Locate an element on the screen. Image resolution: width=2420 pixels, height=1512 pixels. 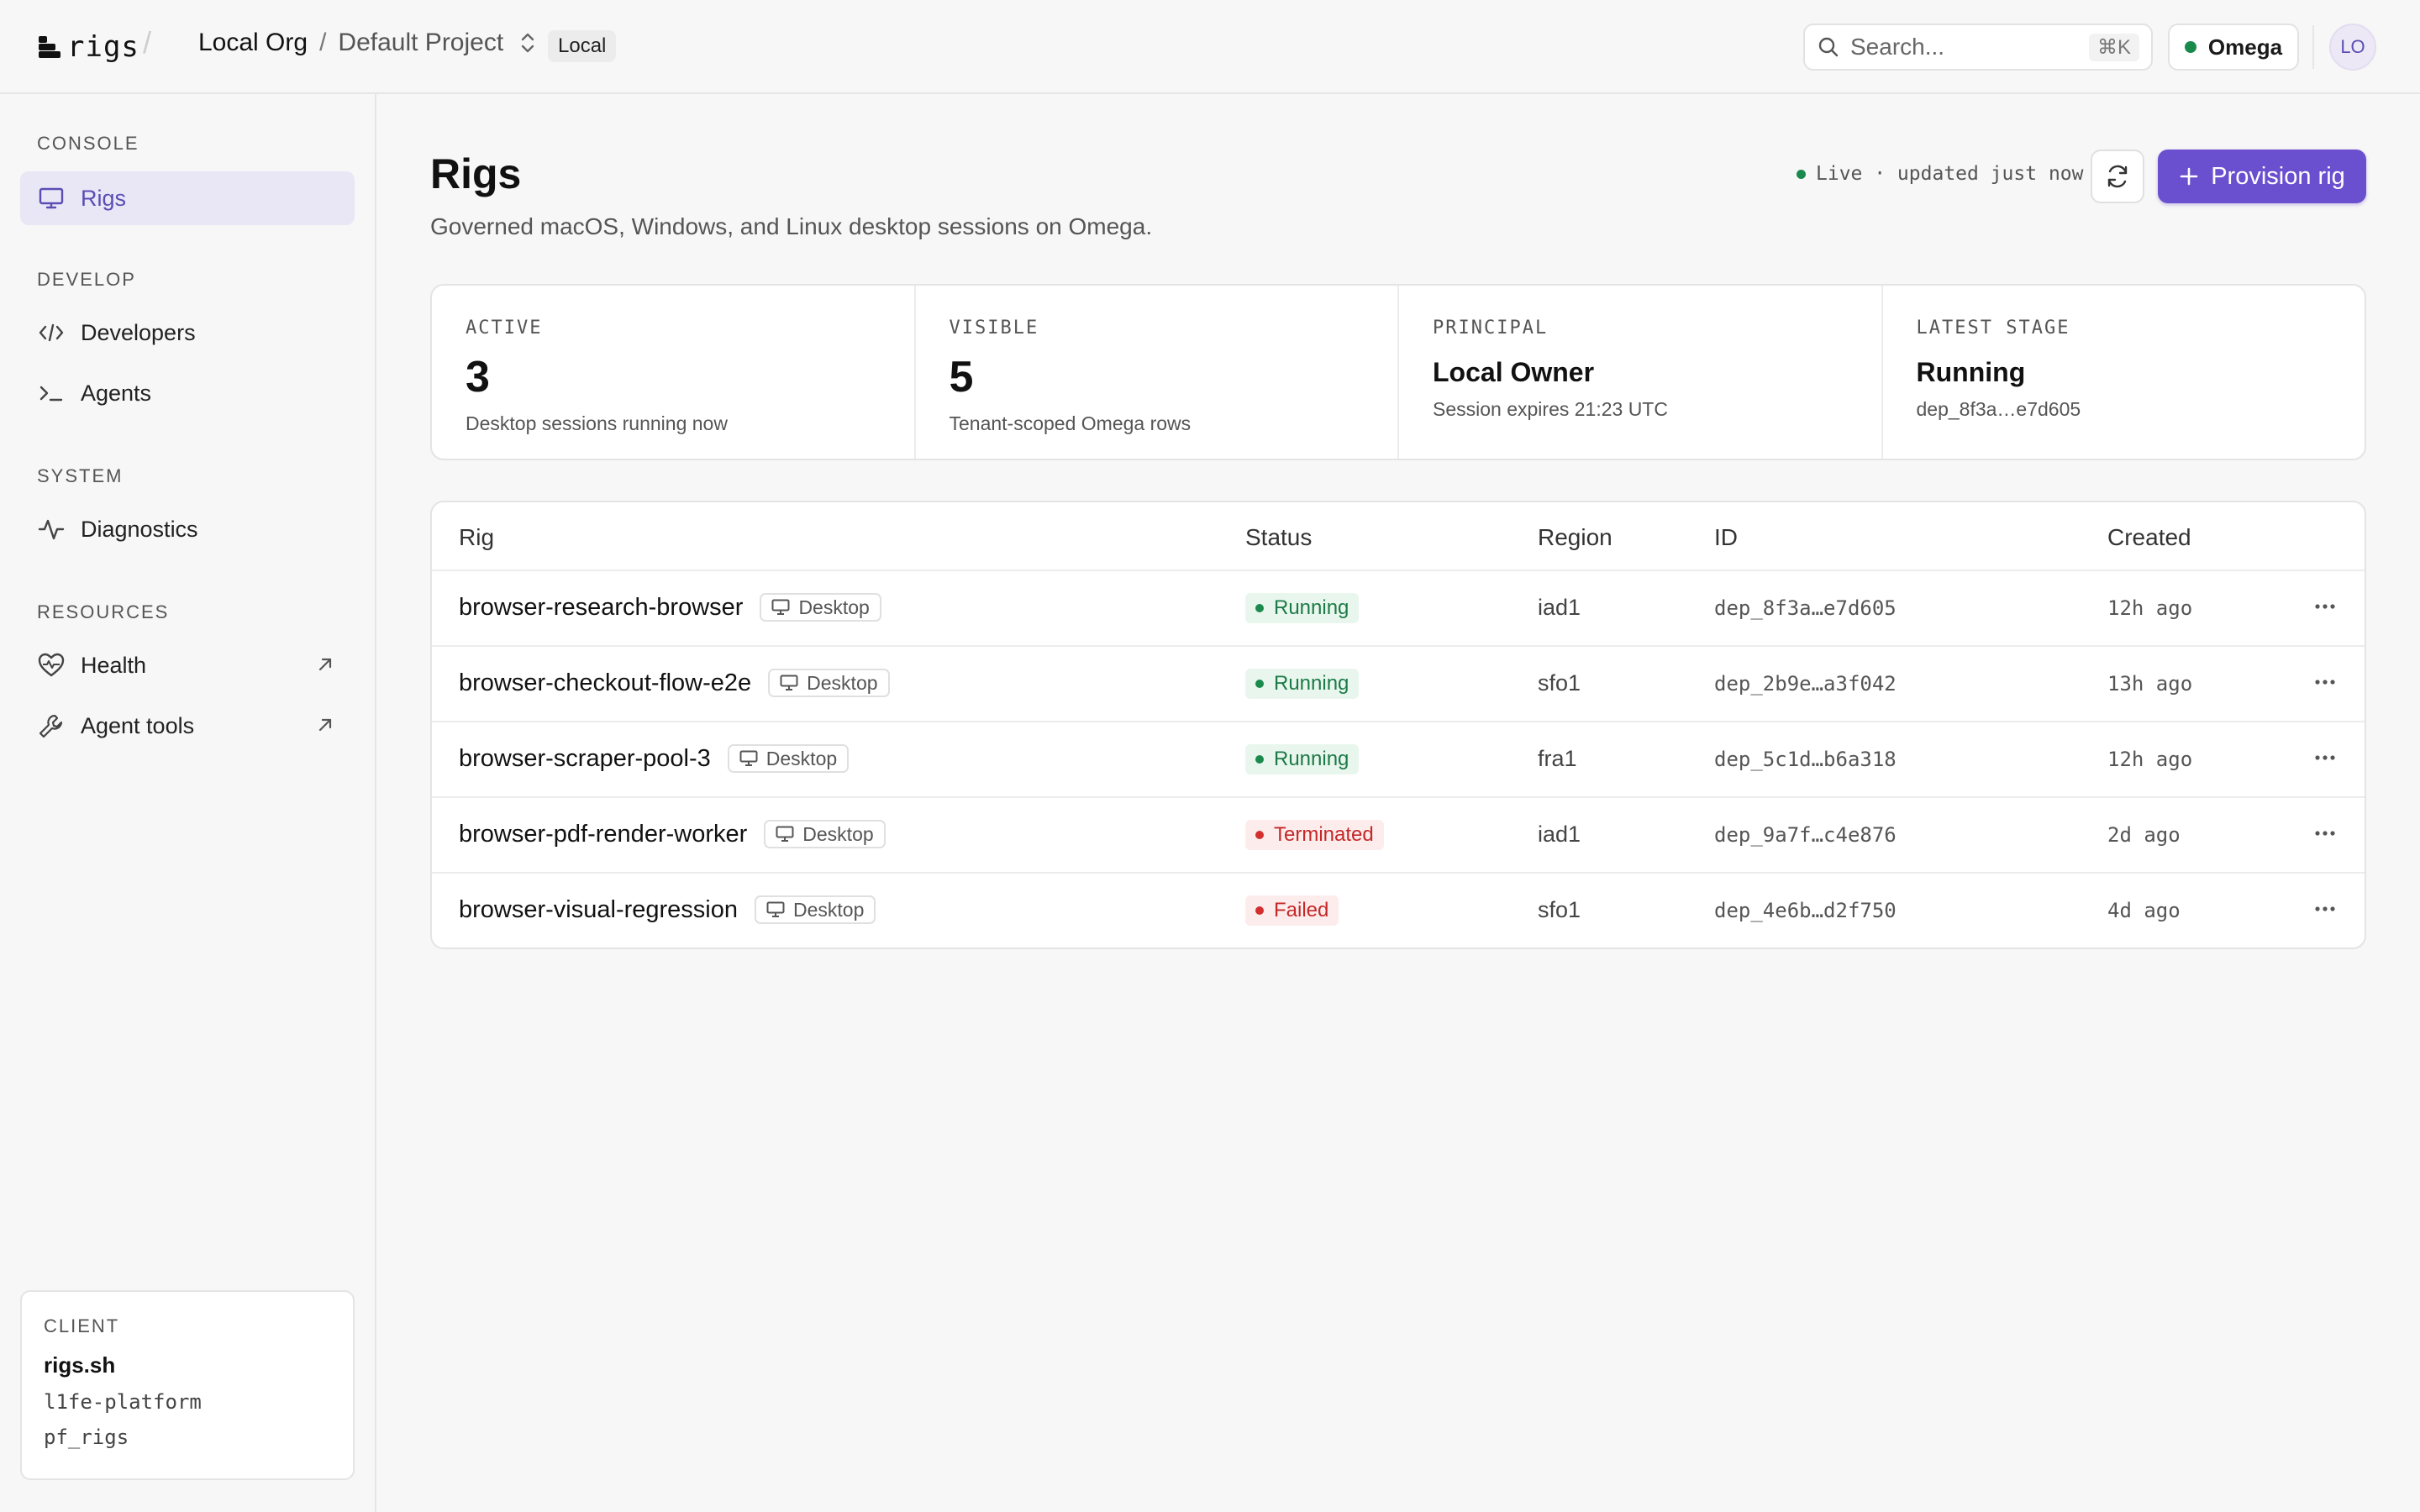
breadcrumb: Local Org / Default Project is located at coordinates (367, 43).